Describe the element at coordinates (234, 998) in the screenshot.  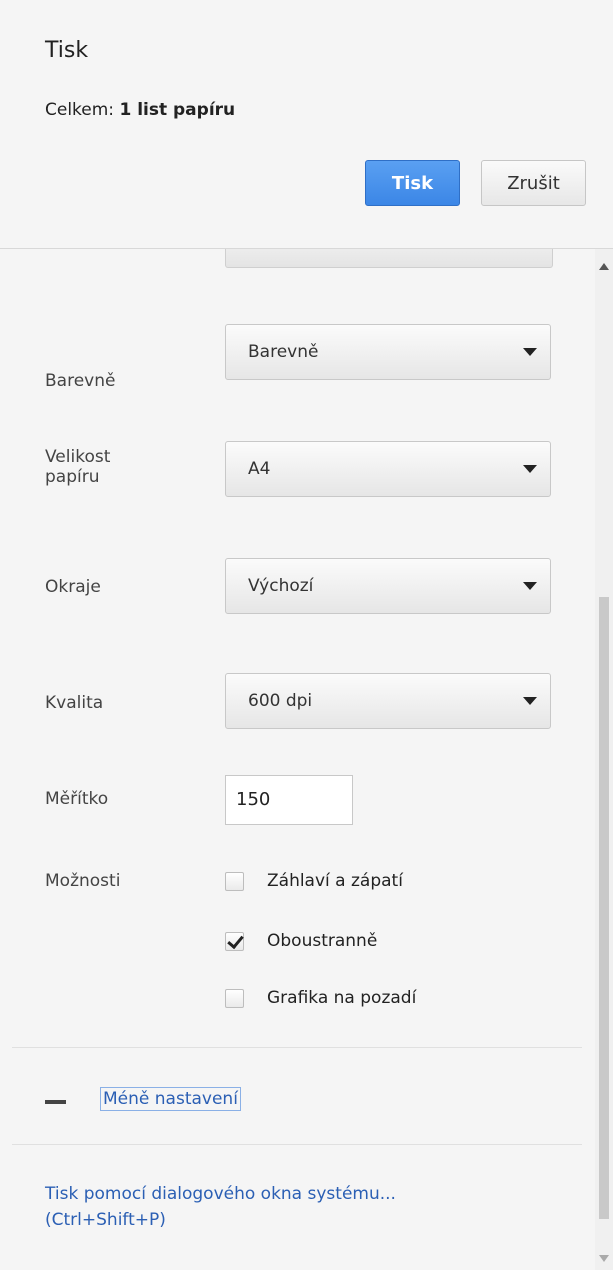
I see `background-graphics-checkbox` at that location.